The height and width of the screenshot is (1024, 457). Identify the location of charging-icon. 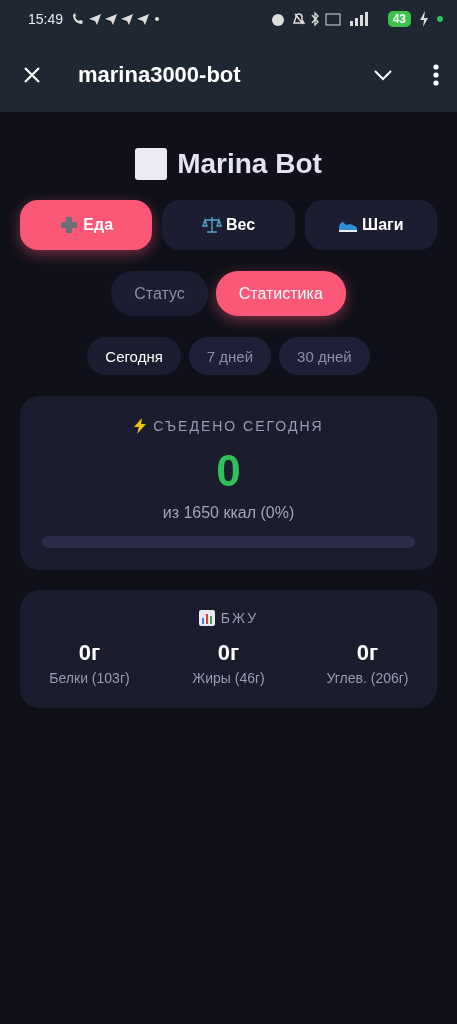
(424, 19).